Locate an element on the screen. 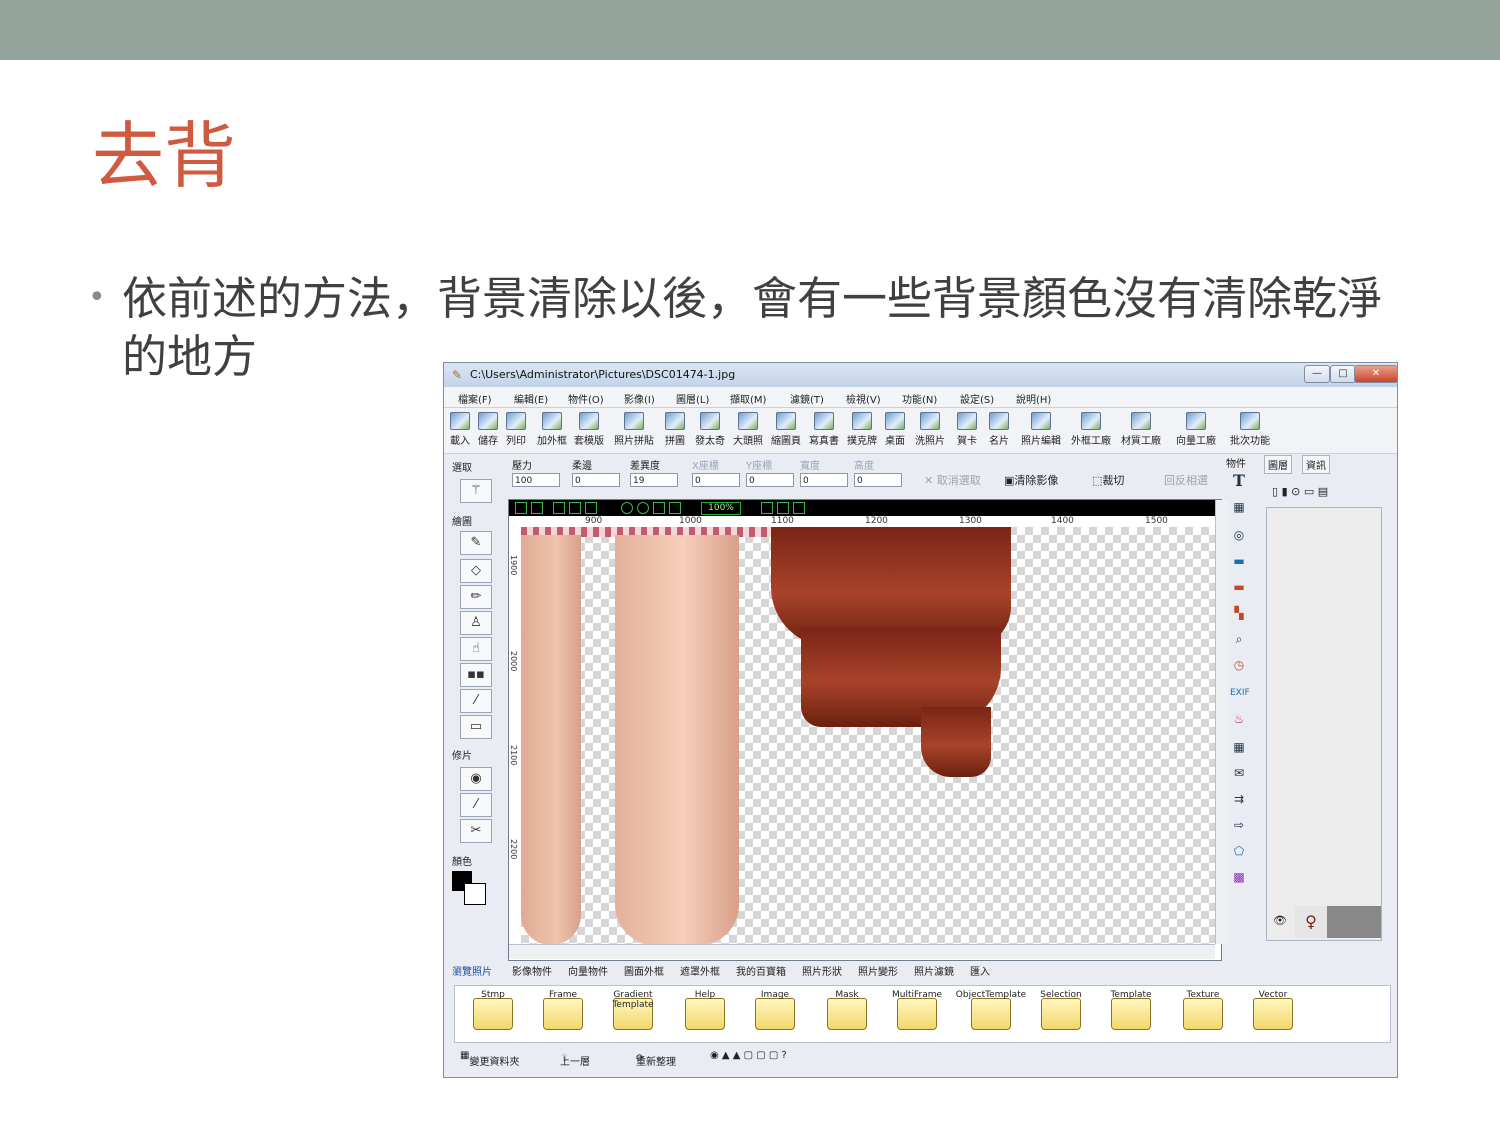 This screenshot has height=1125, width=1500. horizontal-scrollbar is located at coordinates (862, 951).